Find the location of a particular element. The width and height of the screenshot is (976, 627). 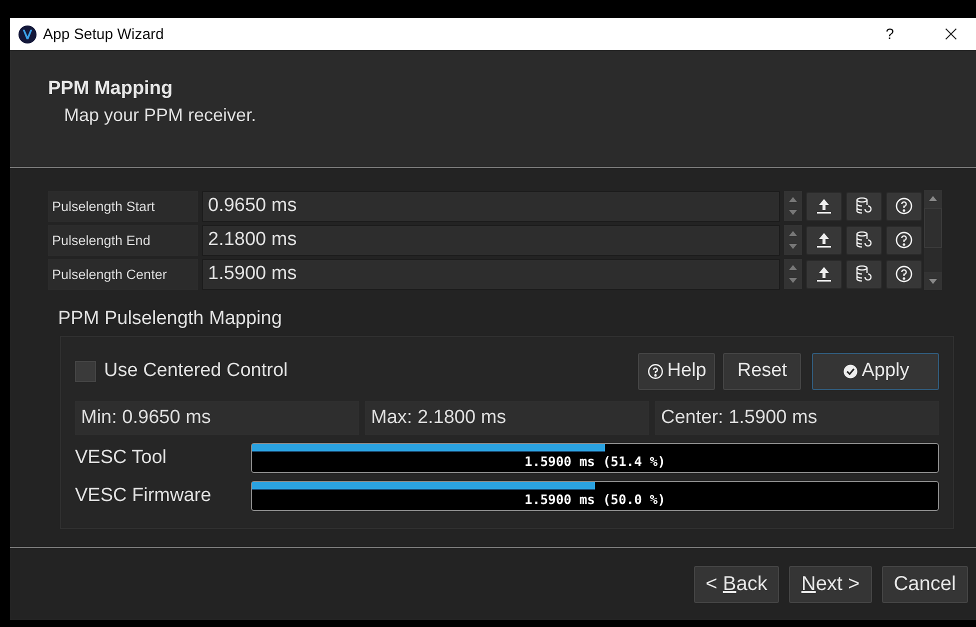

progress-reading: 1.5900 ms (50.0 %) is located at coordinates (595, 500).